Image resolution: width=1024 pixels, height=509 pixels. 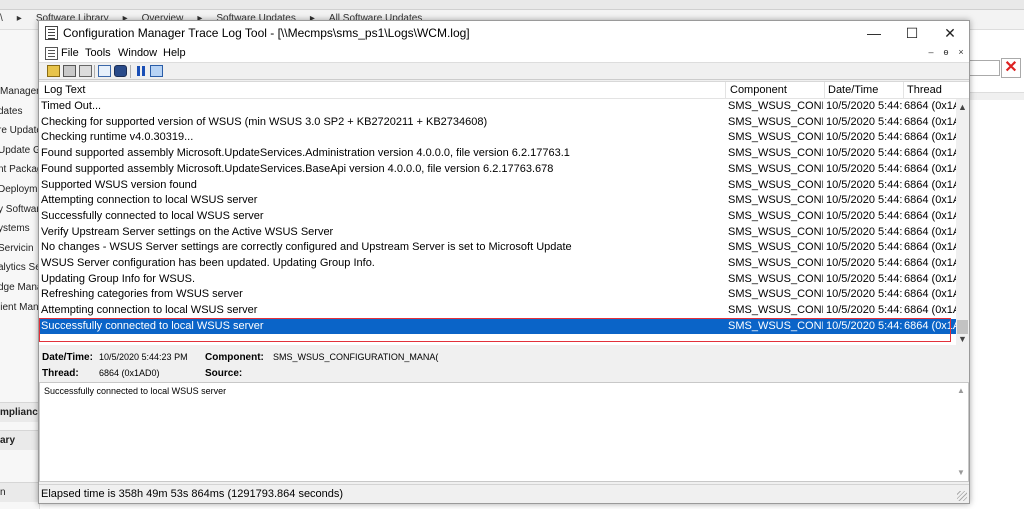 What do you see at coordinates (961, 432) in the screenshot?
I see `message-vertical-scrollbar: ▲ ▼` at bounding box center [961, 432].